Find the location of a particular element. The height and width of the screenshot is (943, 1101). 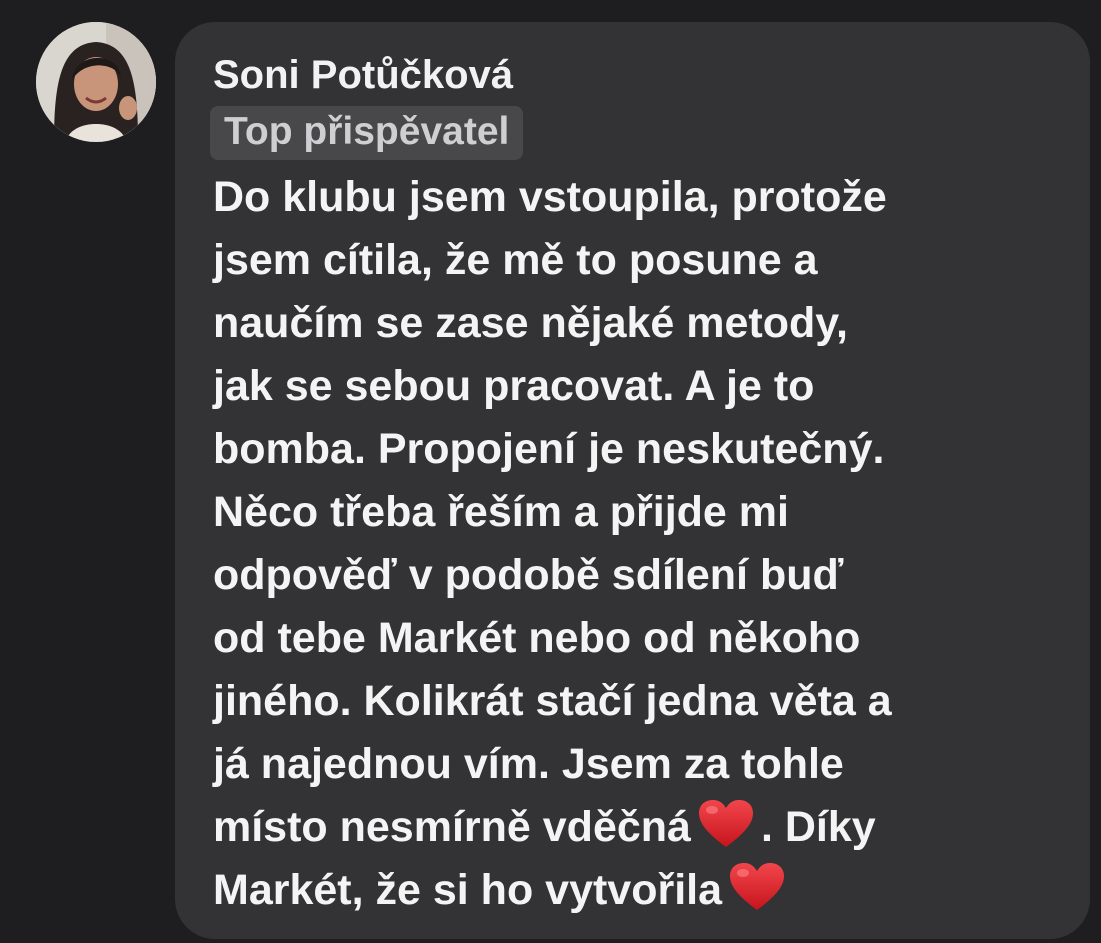

comment-line: jiného. Kolikrát stačí jedna věta a is located at coordinates (552, 701).